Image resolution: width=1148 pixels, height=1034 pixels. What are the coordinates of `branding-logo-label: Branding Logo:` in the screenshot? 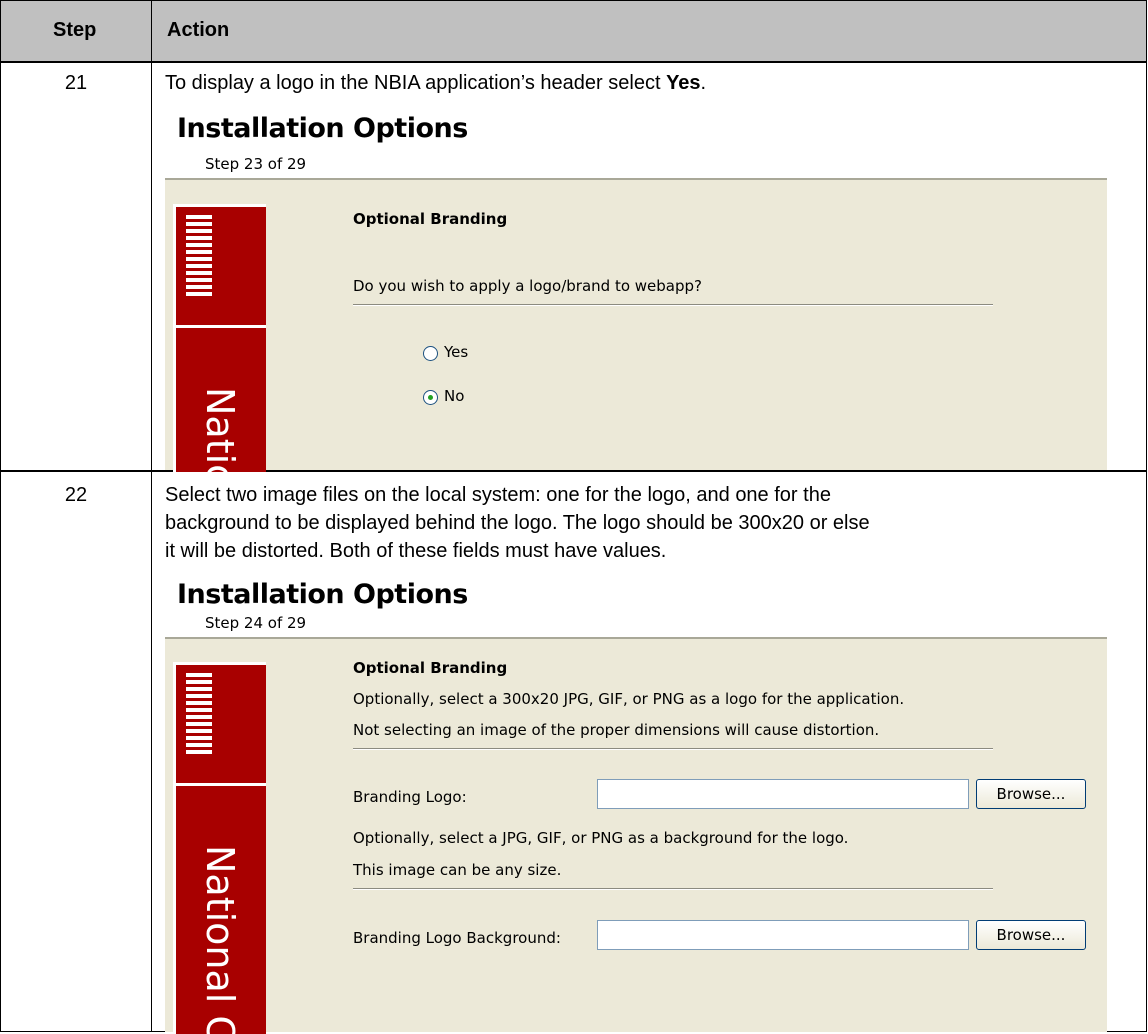 It's located at (410, 797).